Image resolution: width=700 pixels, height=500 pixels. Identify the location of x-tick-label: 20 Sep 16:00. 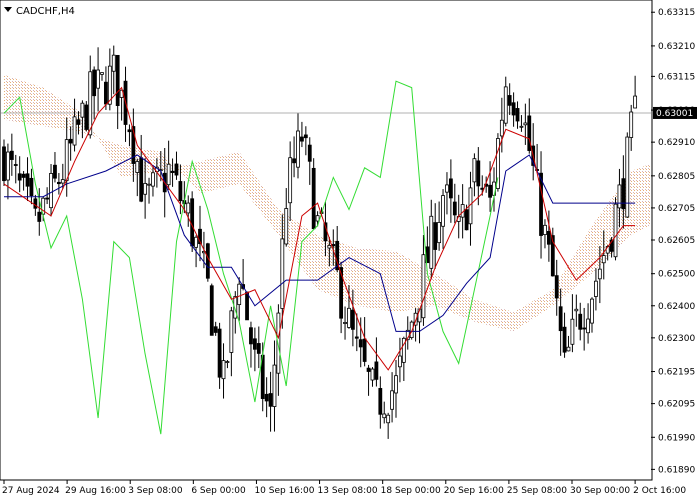
(474, 491).